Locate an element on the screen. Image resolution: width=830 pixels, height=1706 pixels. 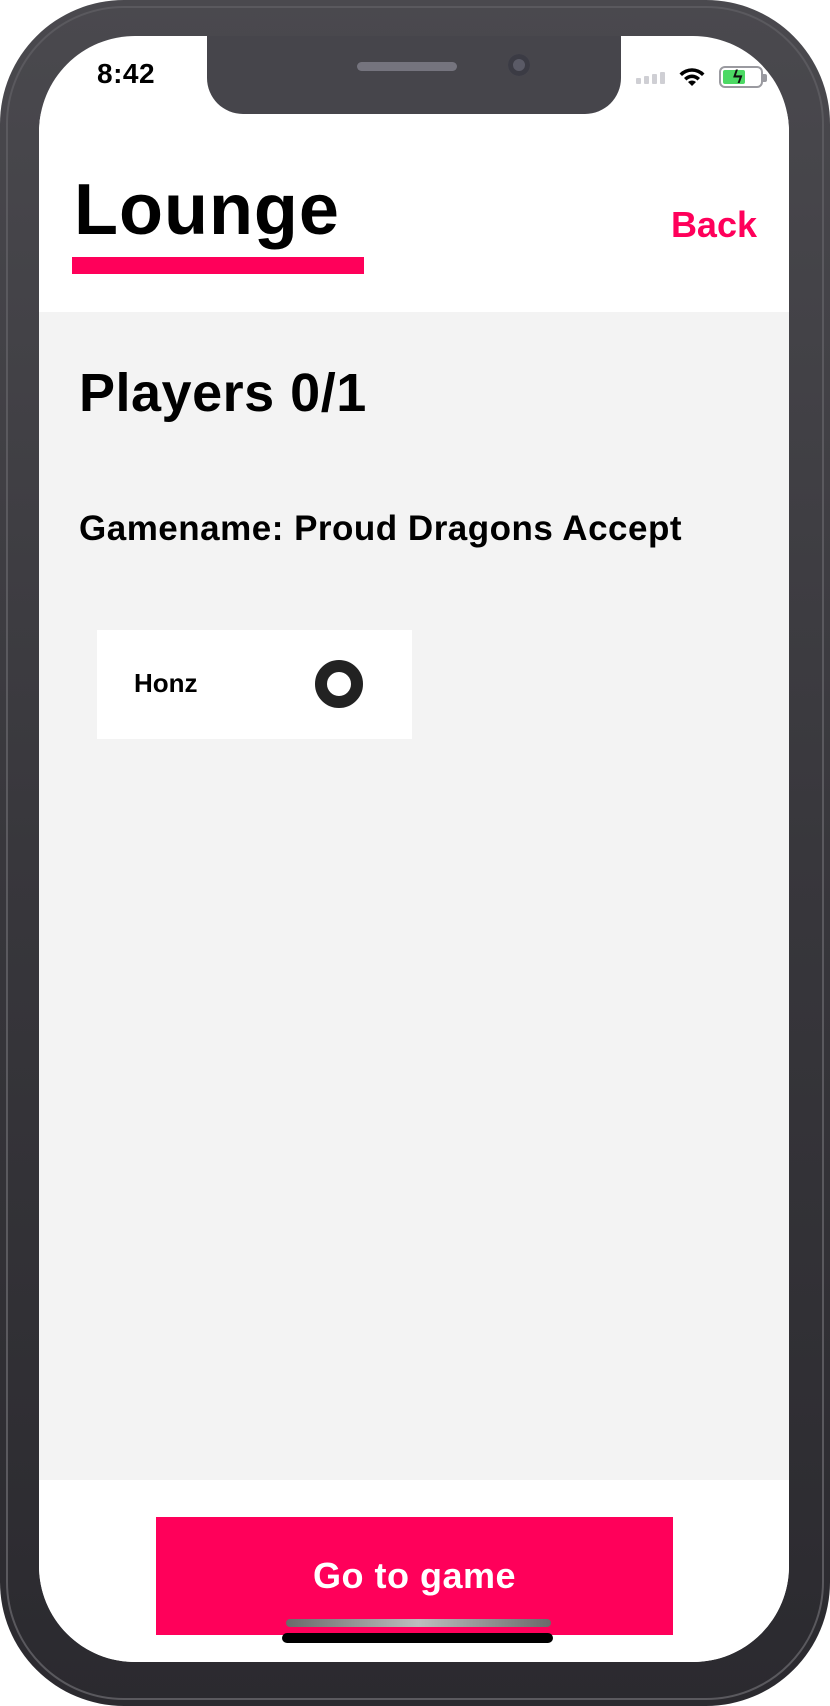
speaker-grille is located at coordinates (407, 66).